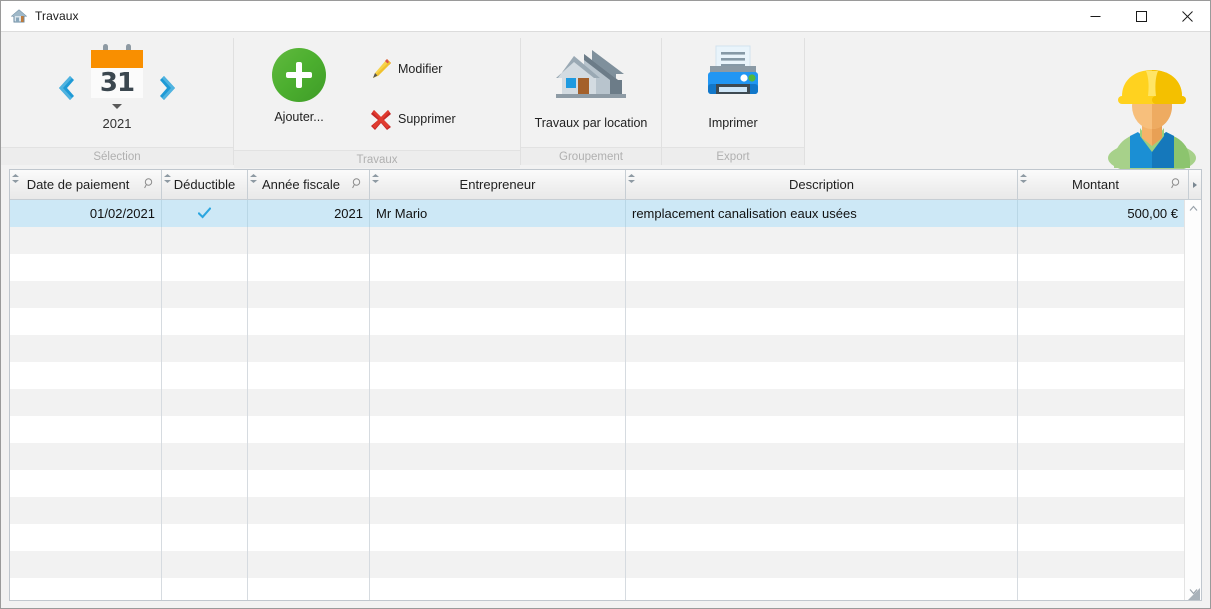 Image resolution: width=1211 pixels, height=609 pixels. I want to click on window-title: Travaux, so click(57, 16).